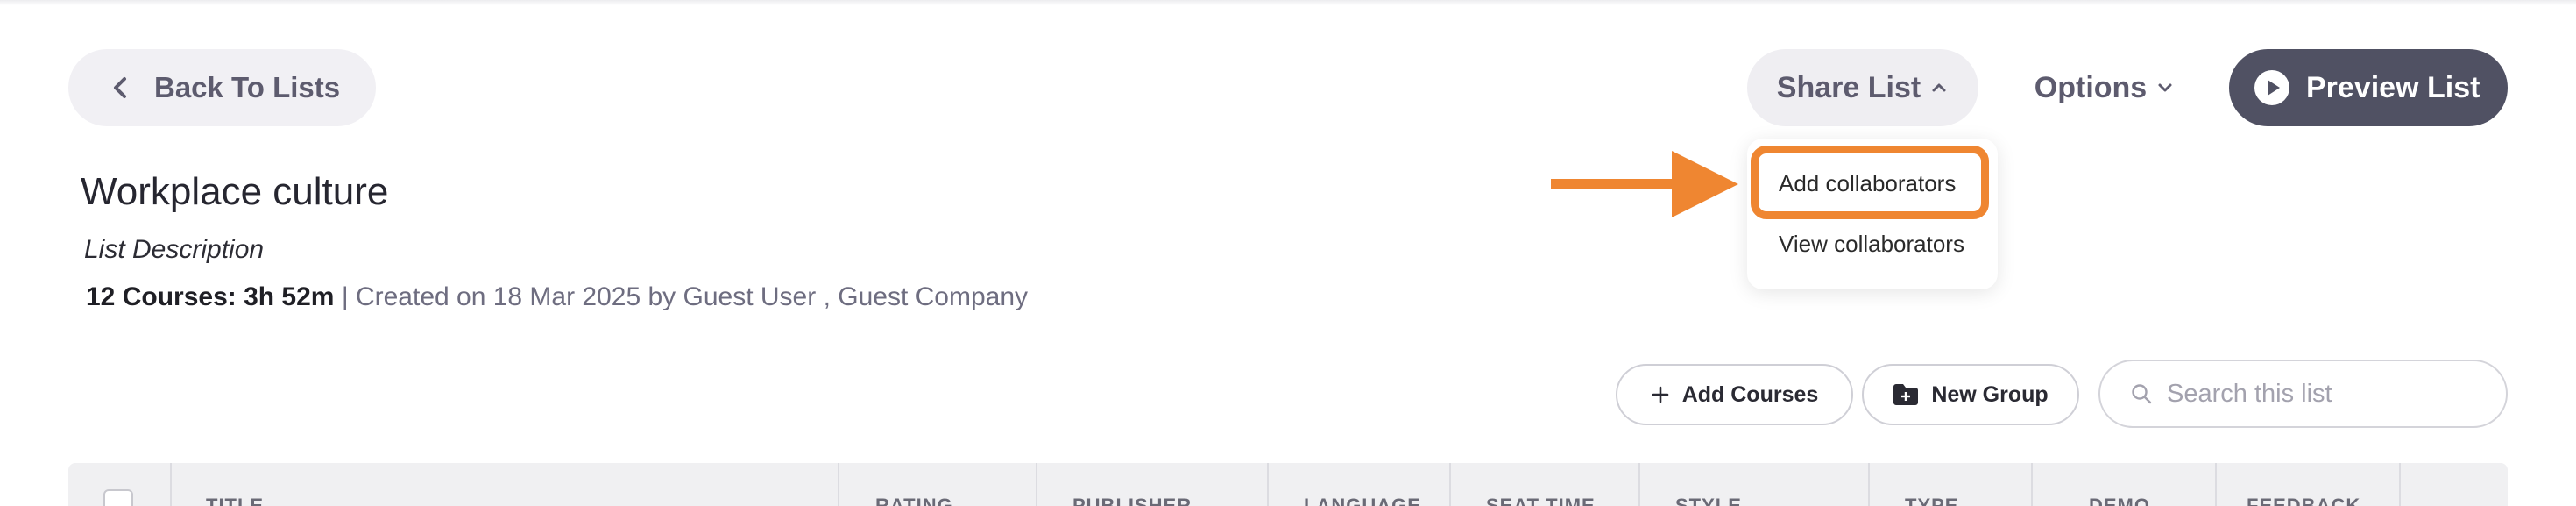  What do you see at coordinates (1939, 88) in the screenshot?
I see `chevron-up-icon` at bounding box center [1939, 88].